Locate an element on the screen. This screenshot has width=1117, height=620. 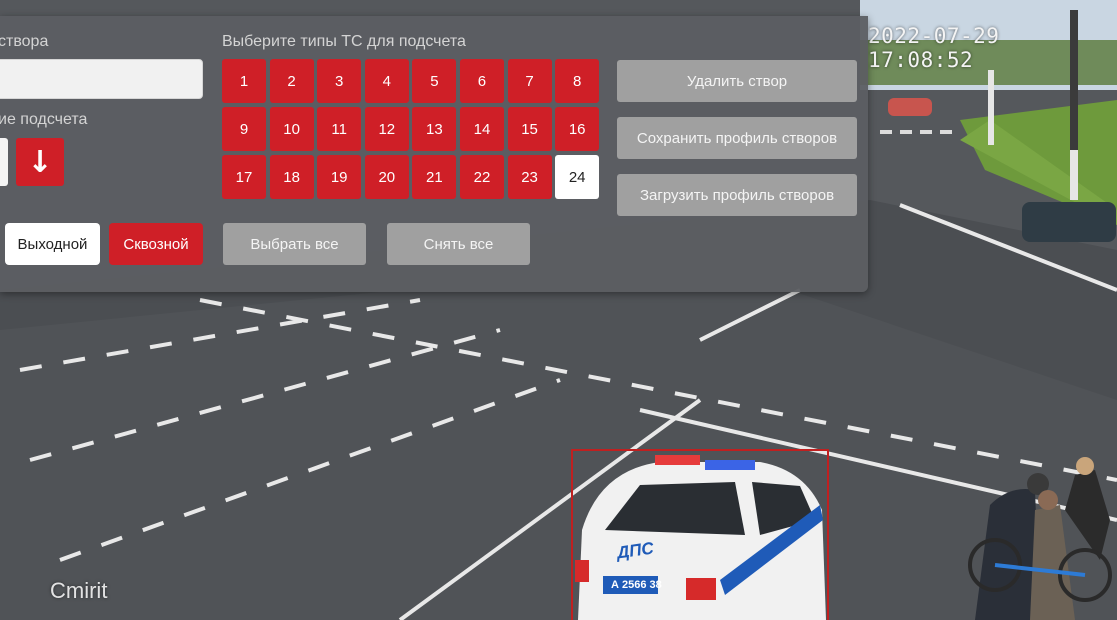
save-profile-button: Сохранить профиль створов is located at coordinates (737, 138).